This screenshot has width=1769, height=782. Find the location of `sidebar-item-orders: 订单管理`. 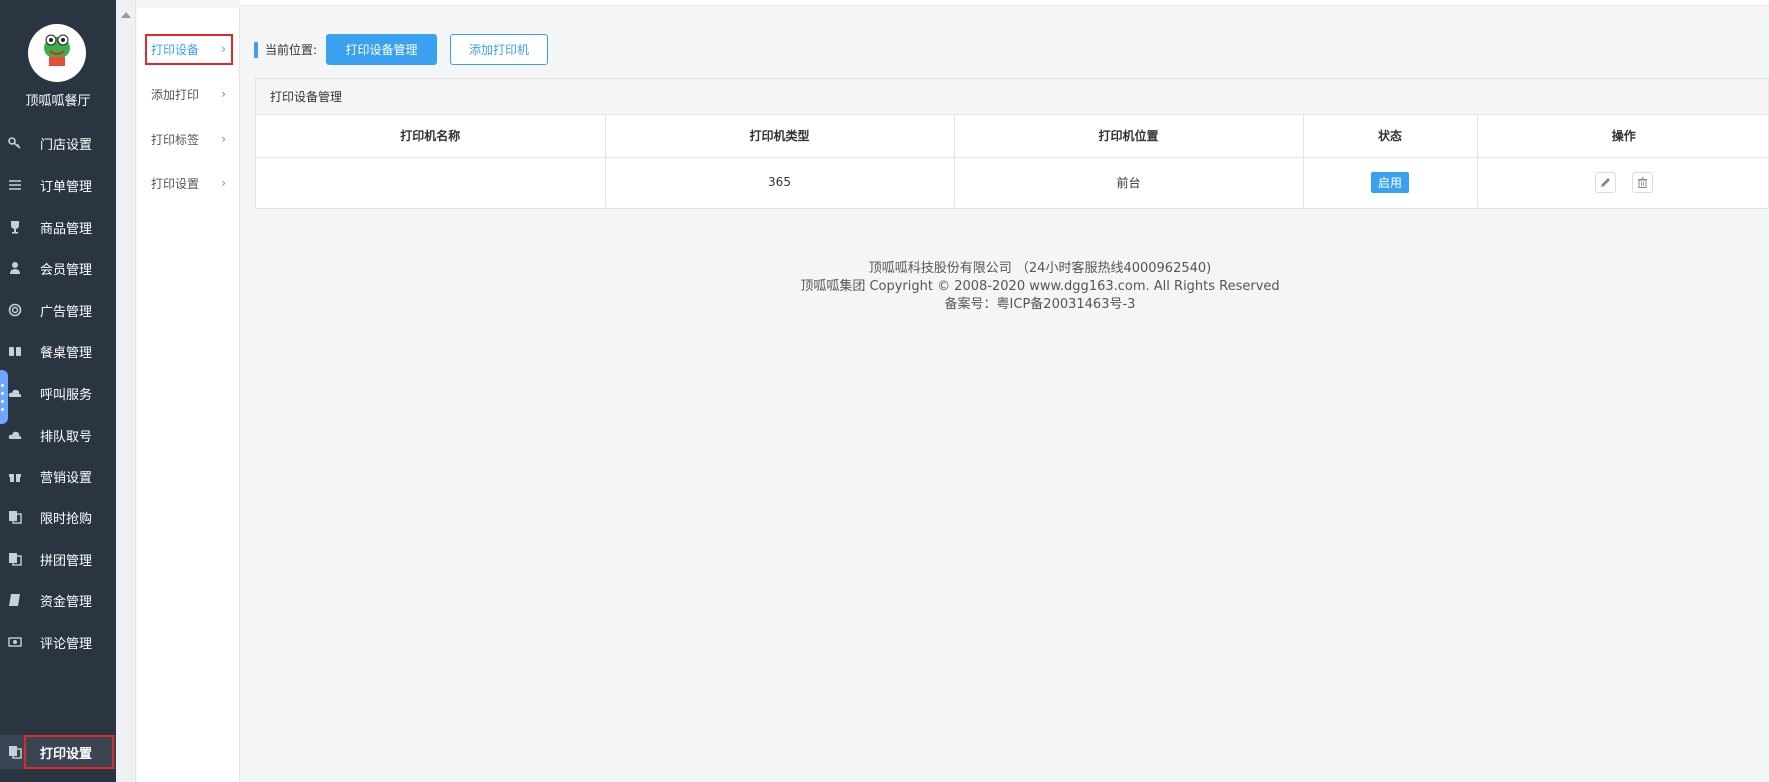

sidebar-item-orders: 订单管理 is located at coordinates (58, 185).